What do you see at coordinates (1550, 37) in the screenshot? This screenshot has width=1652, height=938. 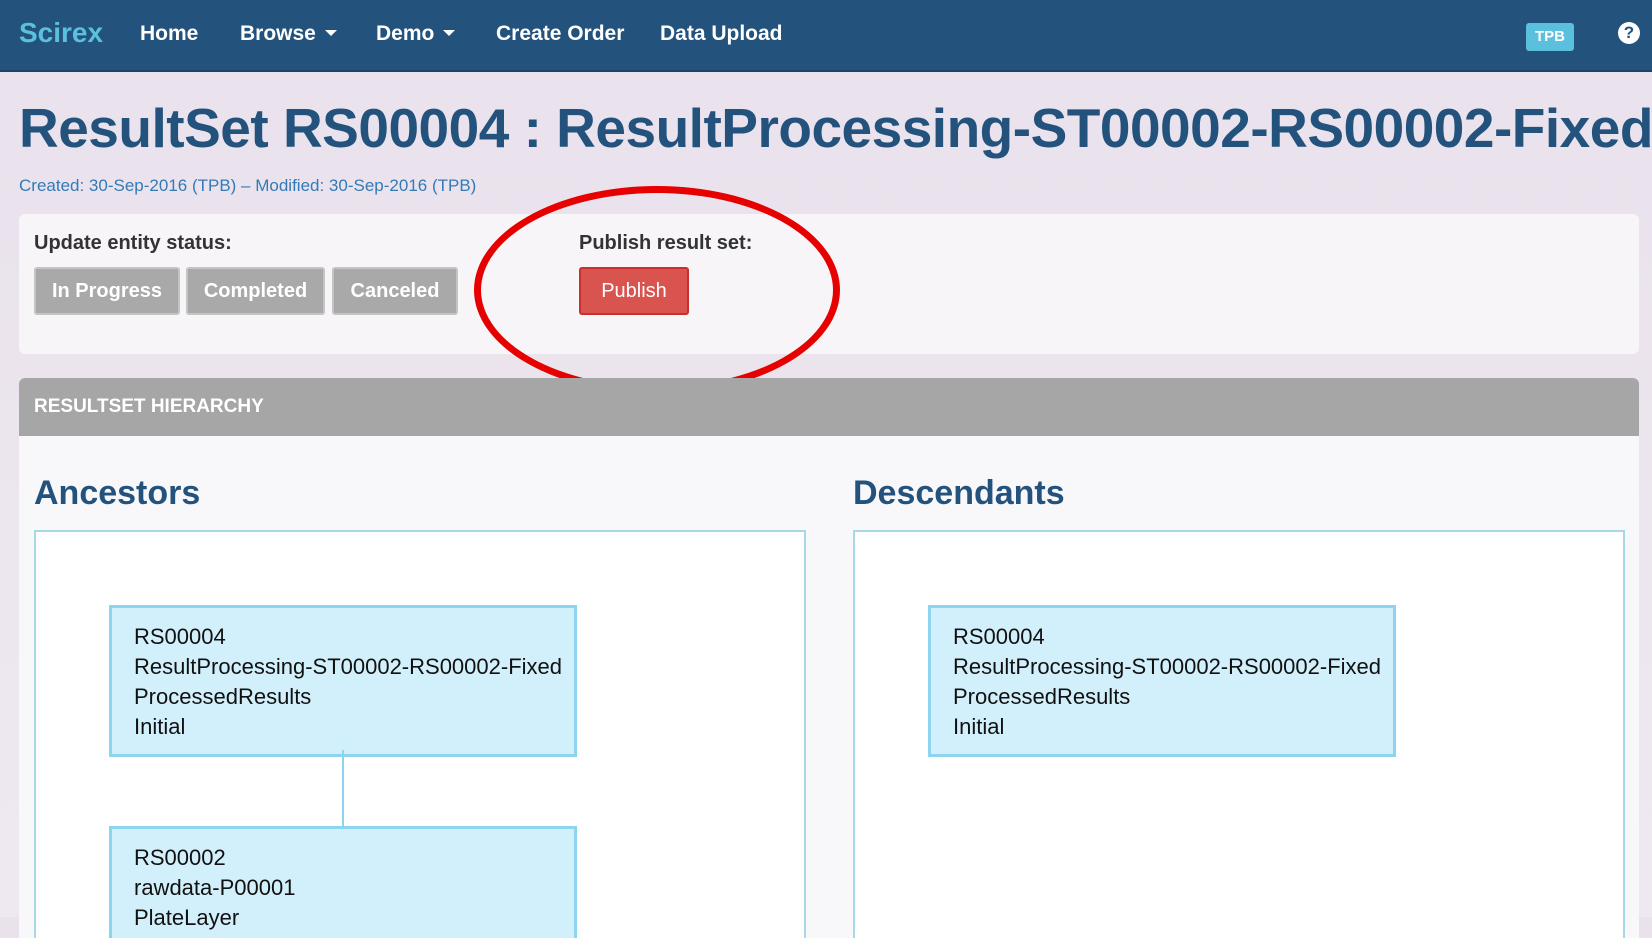 I see `user-badge: TPB` at bounding box center [1550, 37].